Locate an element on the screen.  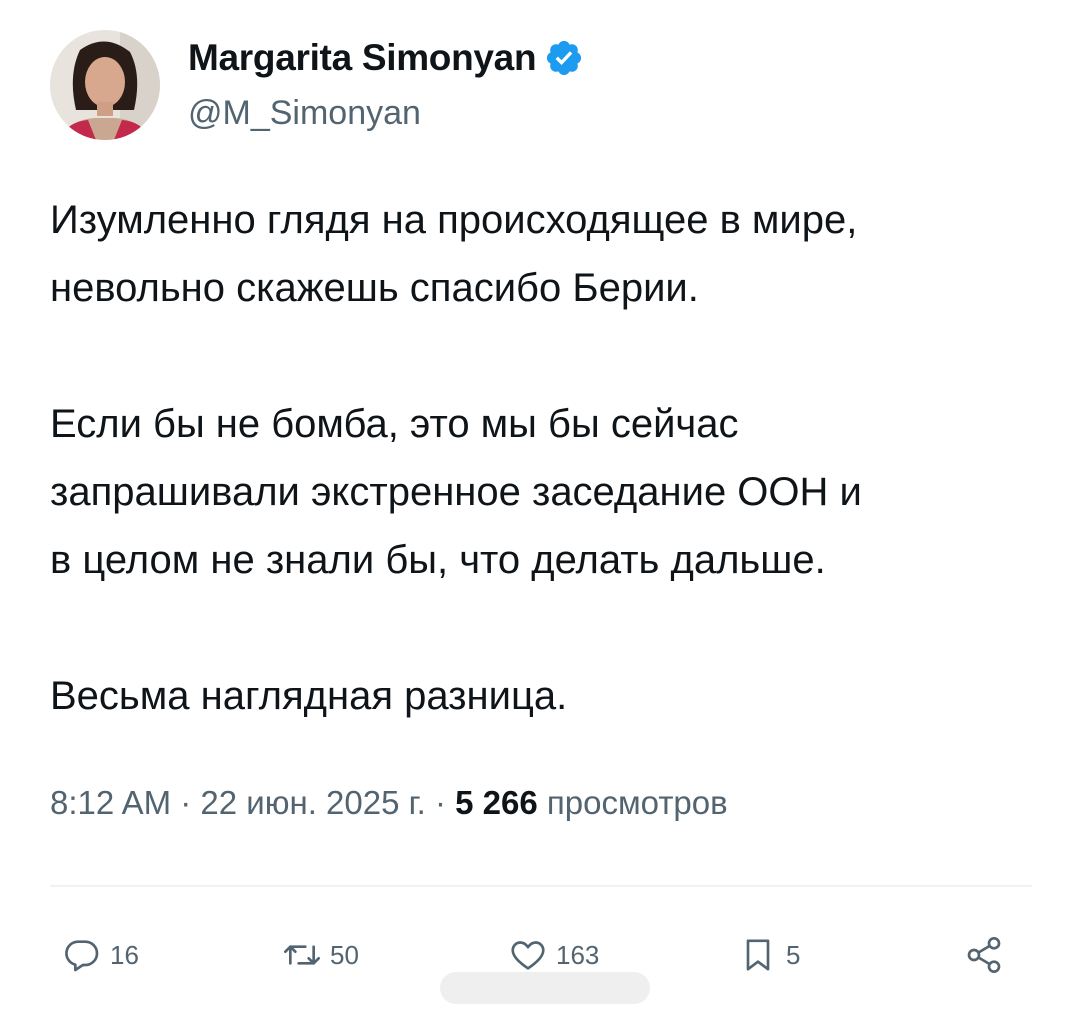
tweet-line: Если бы не бомба, это мы бы сейчас is located at coordinates (394, 424).